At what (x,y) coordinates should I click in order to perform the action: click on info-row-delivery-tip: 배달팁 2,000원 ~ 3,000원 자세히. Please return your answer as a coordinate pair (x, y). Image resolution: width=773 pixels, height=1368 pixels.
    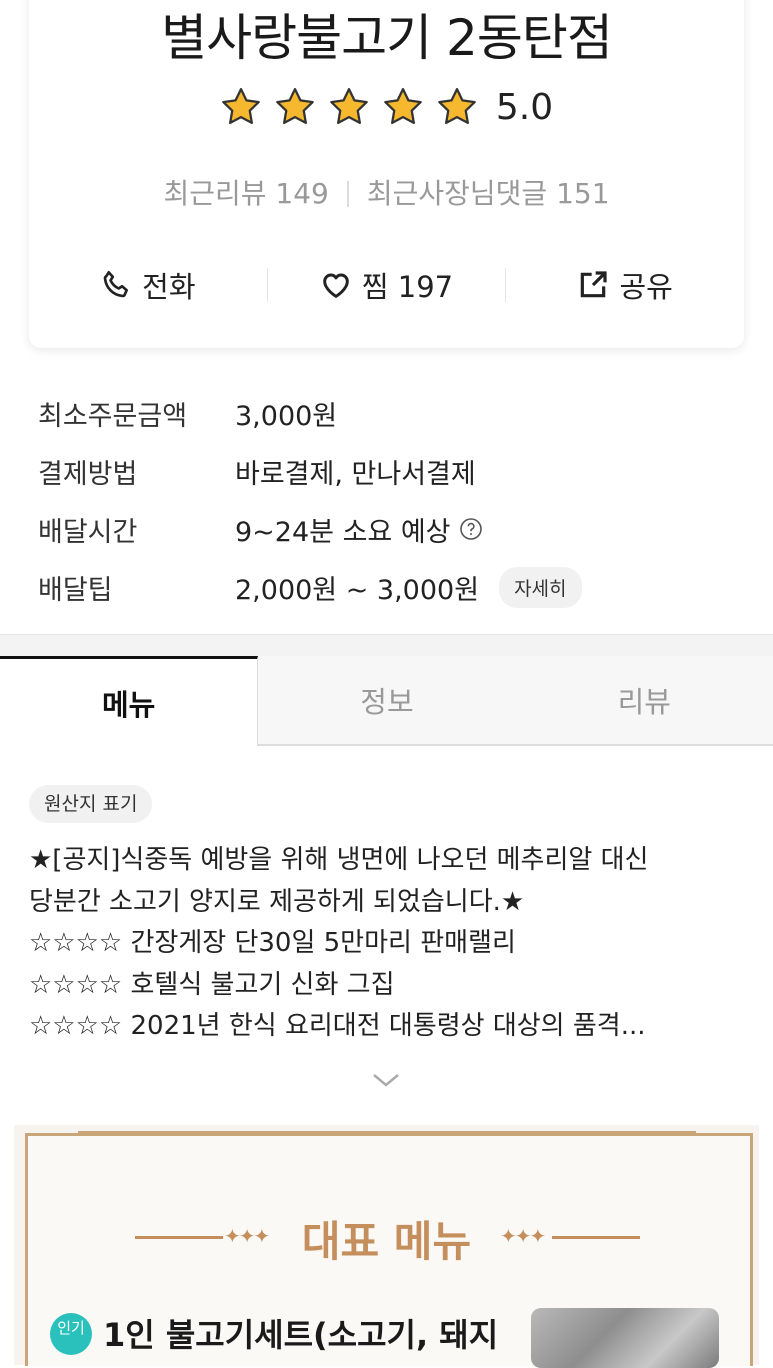
    Looking at the image, I should click on (388, 587).